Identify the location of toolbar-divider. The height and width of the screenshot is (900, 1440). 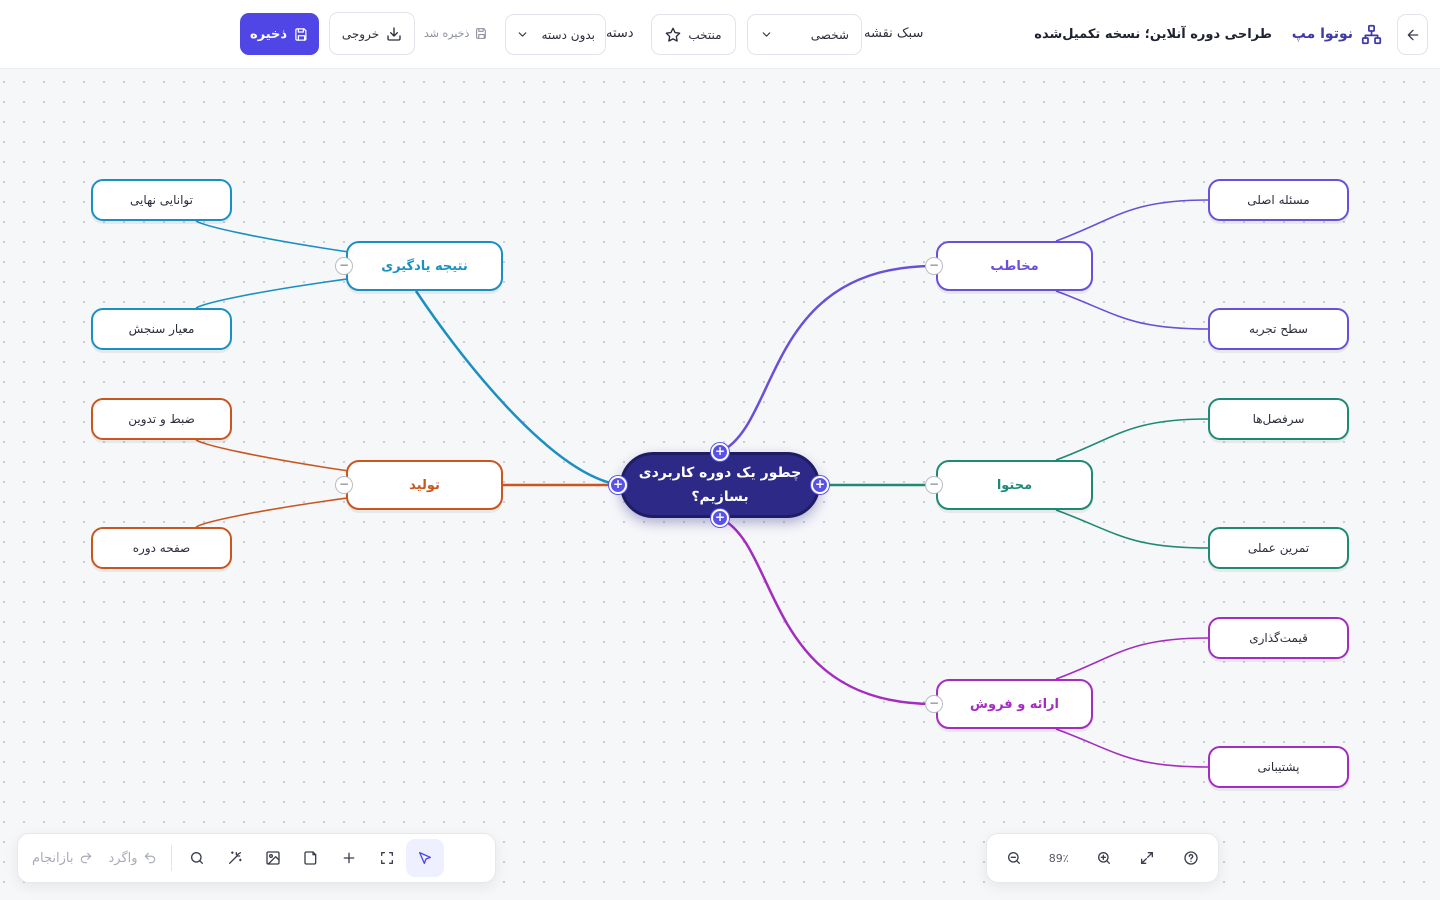
(171, 858).